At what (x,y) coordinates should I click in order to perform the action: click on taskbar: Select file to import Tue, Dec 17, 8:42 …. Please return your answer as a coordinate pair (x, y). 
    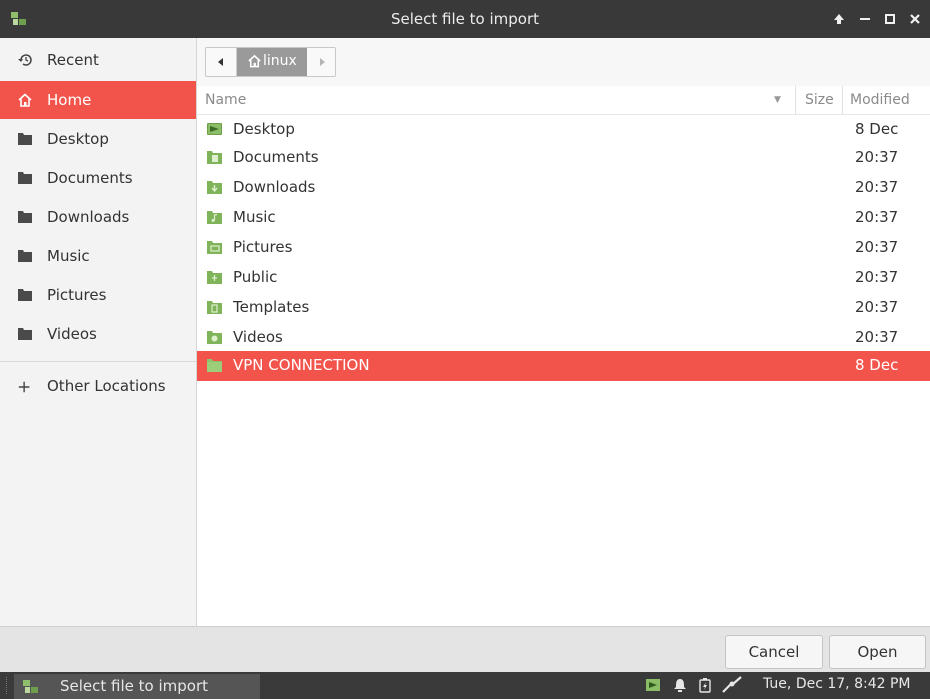
    Looking at the image, I should click on (465, 685).